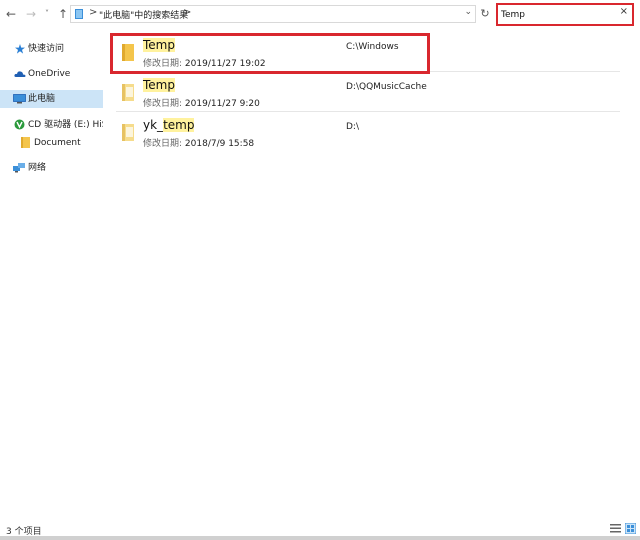 This screenshot has width=640, height=540. What do you see at coordinates (20, 49) in the screenshot?
I see `star-icon` at bounding box center [20, 49].